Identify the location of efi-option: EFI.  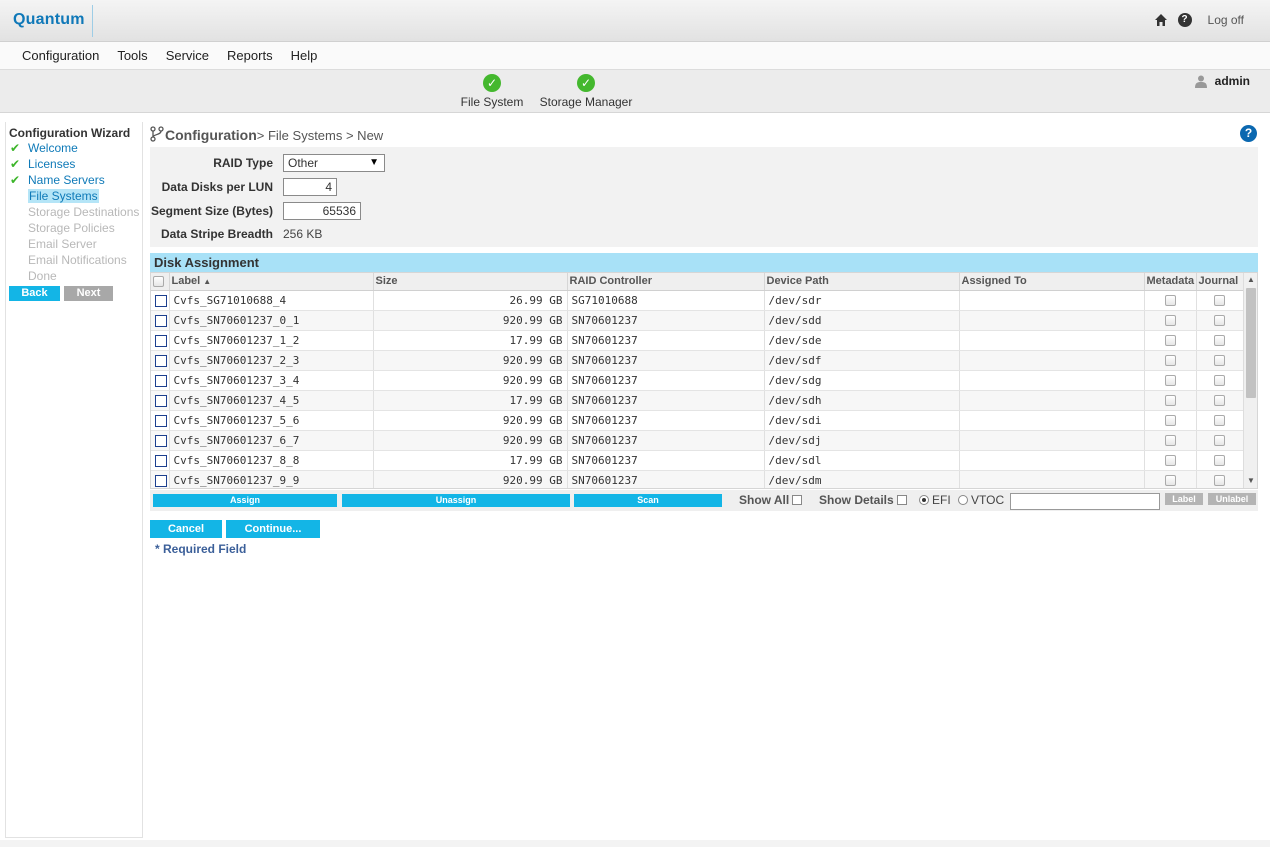
(935, 500).